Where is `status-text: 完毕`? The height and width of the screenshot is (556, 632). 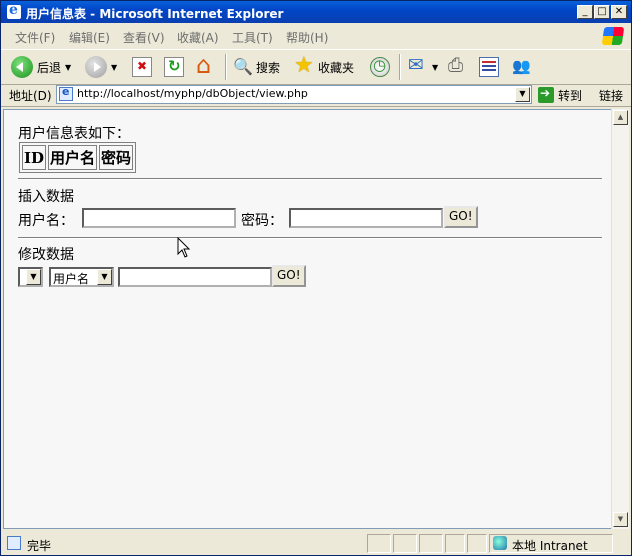
status-text: 完毕 is located at coordinates (39, 546).